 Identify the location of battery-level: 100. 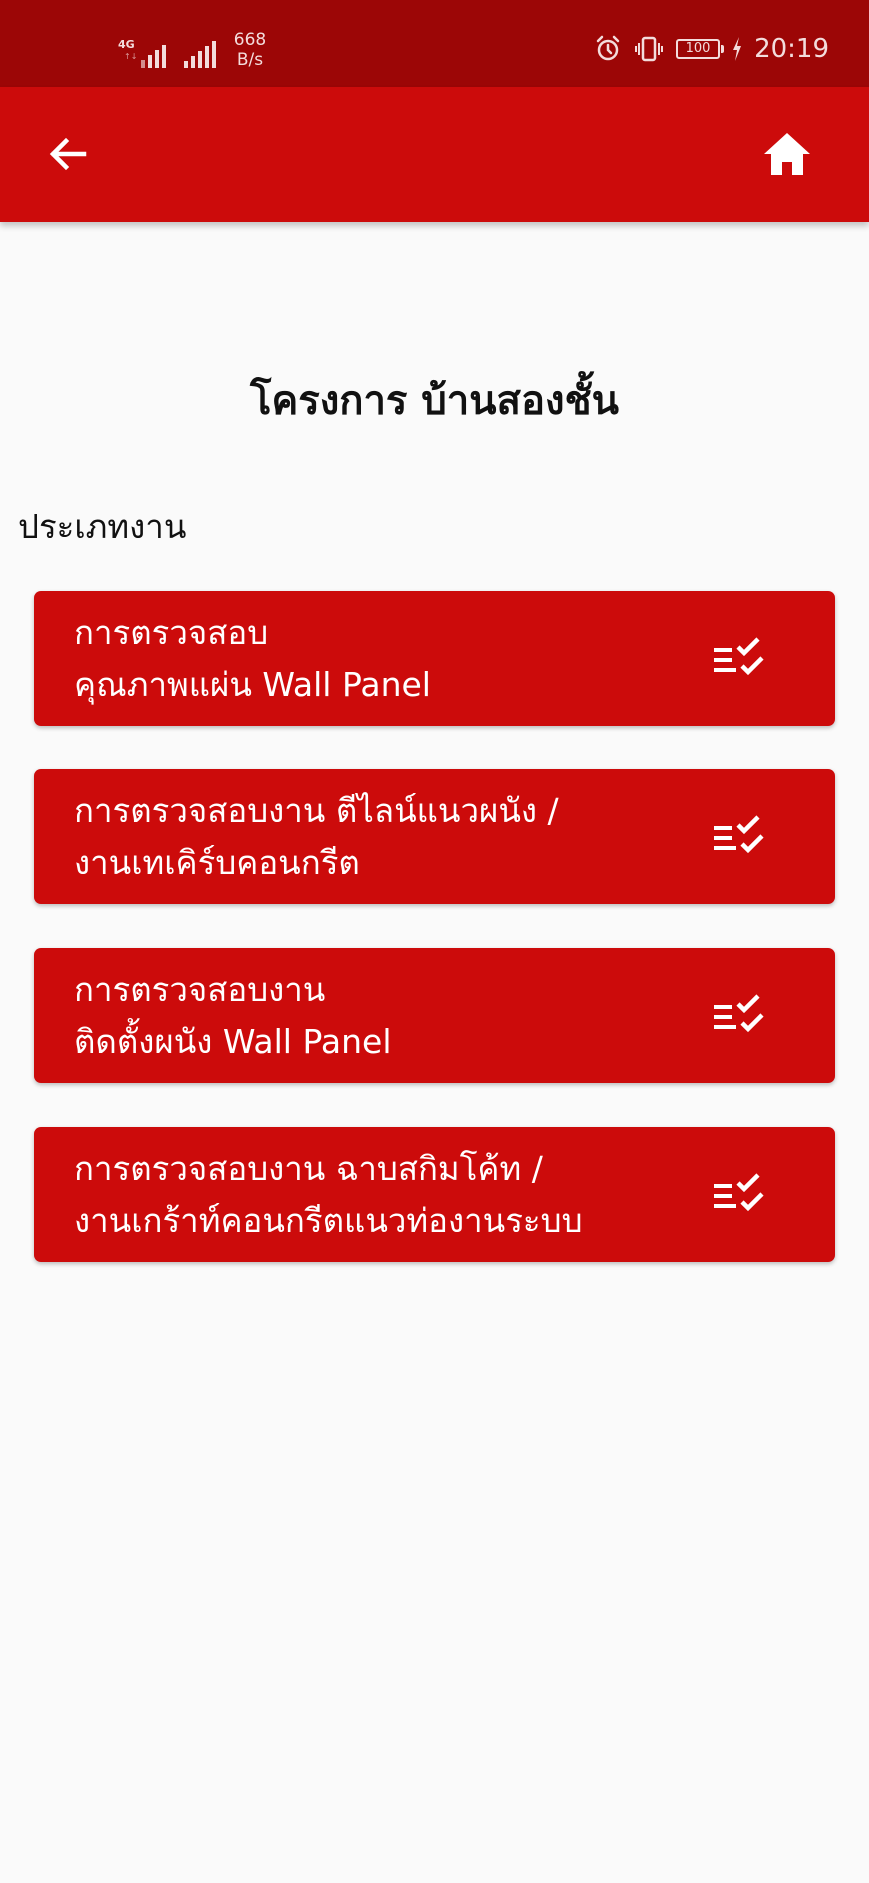
(698, 48).